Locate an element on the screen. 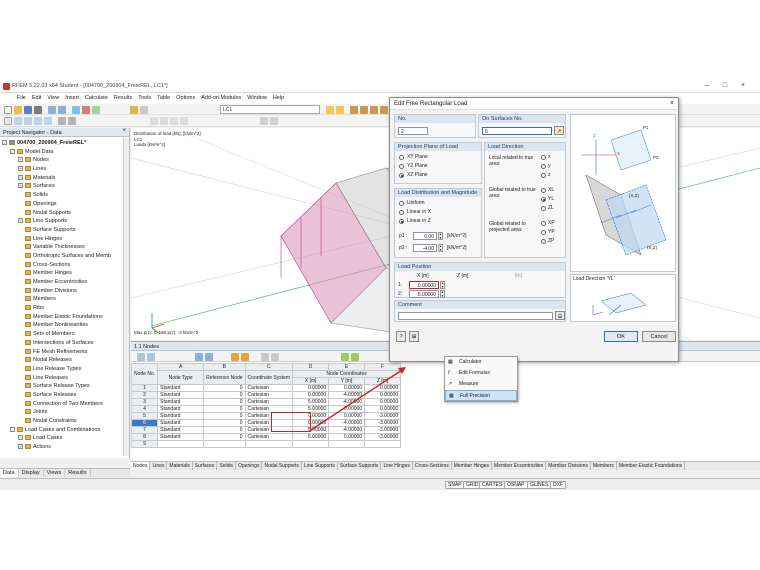 Image resolution: width=760 pixels, height=570 pixels. projection-title: Projection Plane of Load is located at coordinates (438, 147).